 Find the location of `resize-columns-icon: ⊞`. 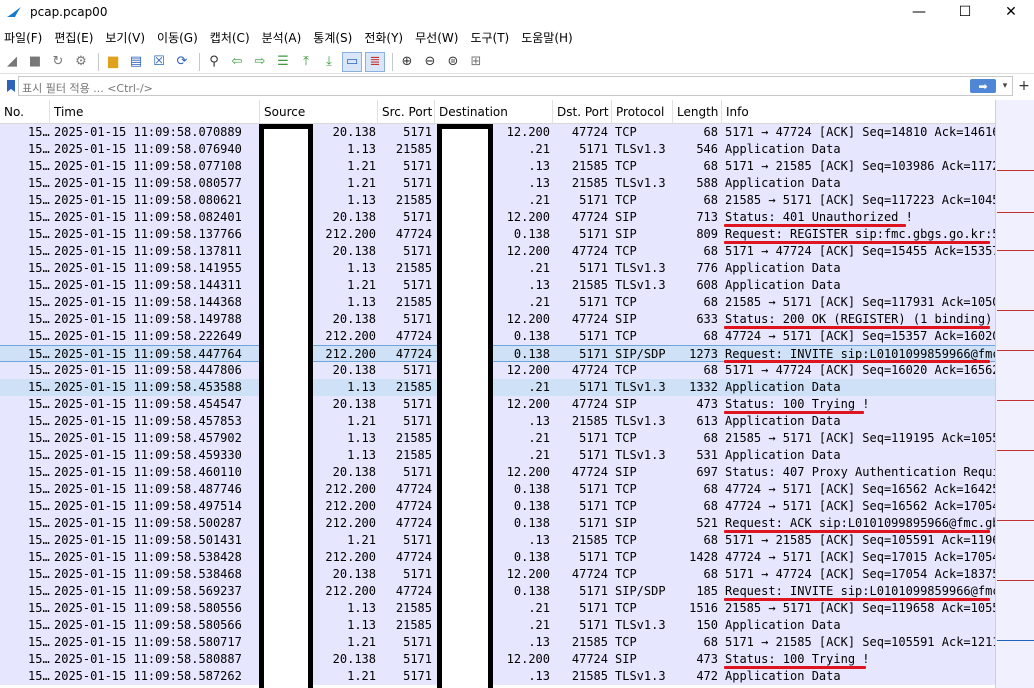

resize-columns-icon: ⊞ is located at coordinates (476, 62).